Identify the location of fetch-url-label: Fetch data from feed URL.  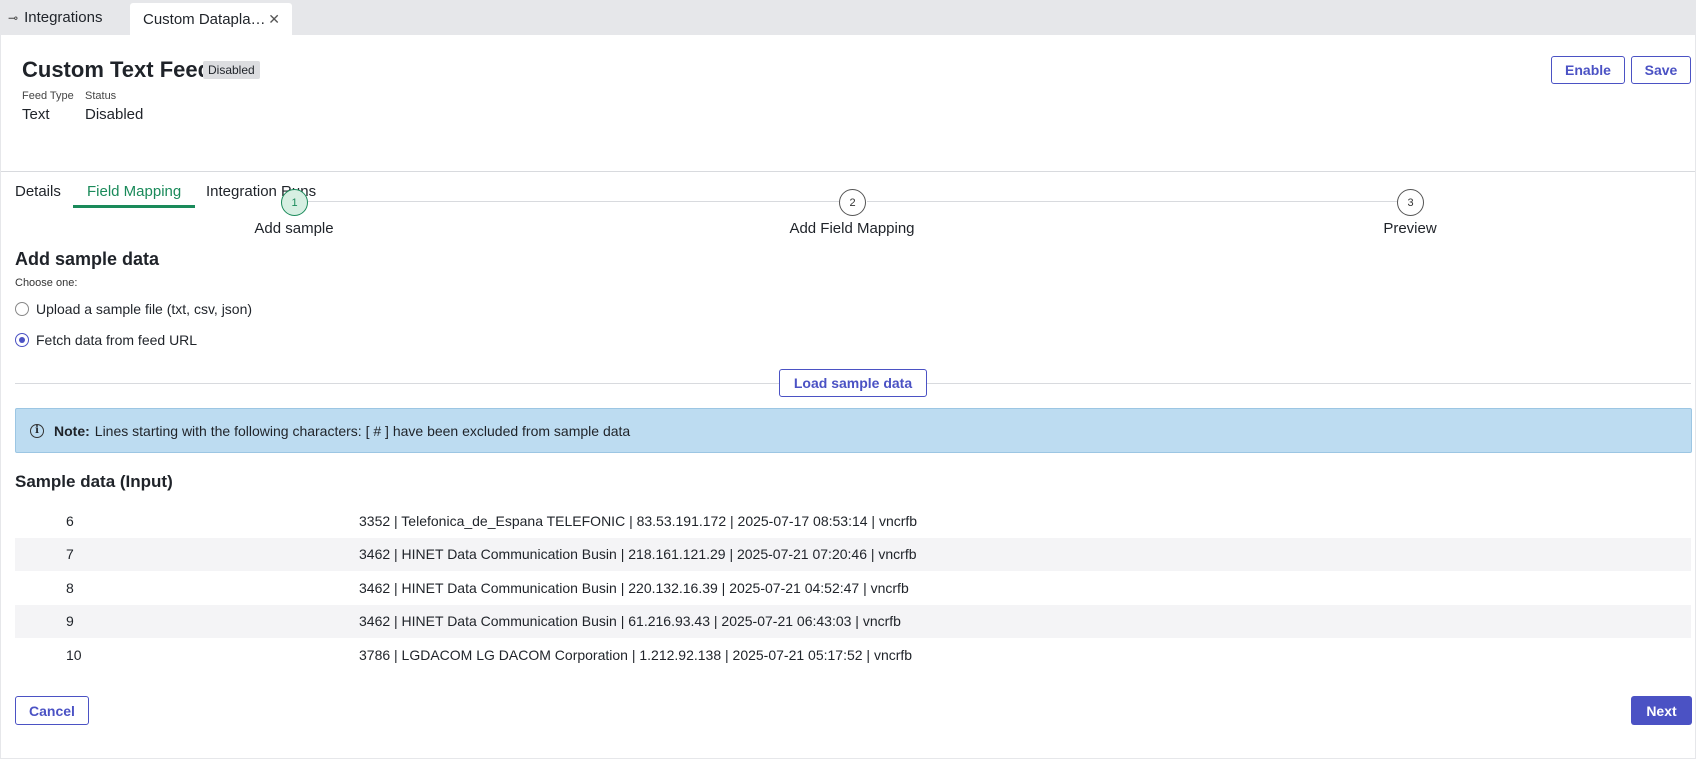
(117, 340).